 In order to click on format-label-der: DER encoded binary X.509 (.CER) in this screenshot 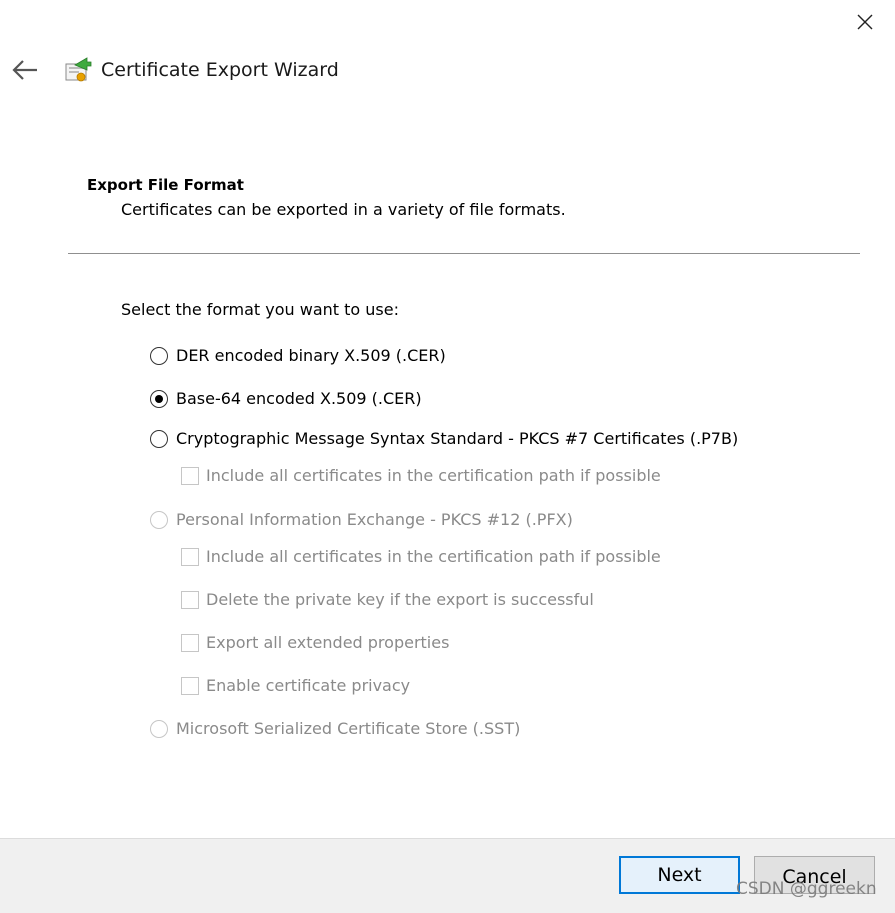, I will do `click(311, 355)`.